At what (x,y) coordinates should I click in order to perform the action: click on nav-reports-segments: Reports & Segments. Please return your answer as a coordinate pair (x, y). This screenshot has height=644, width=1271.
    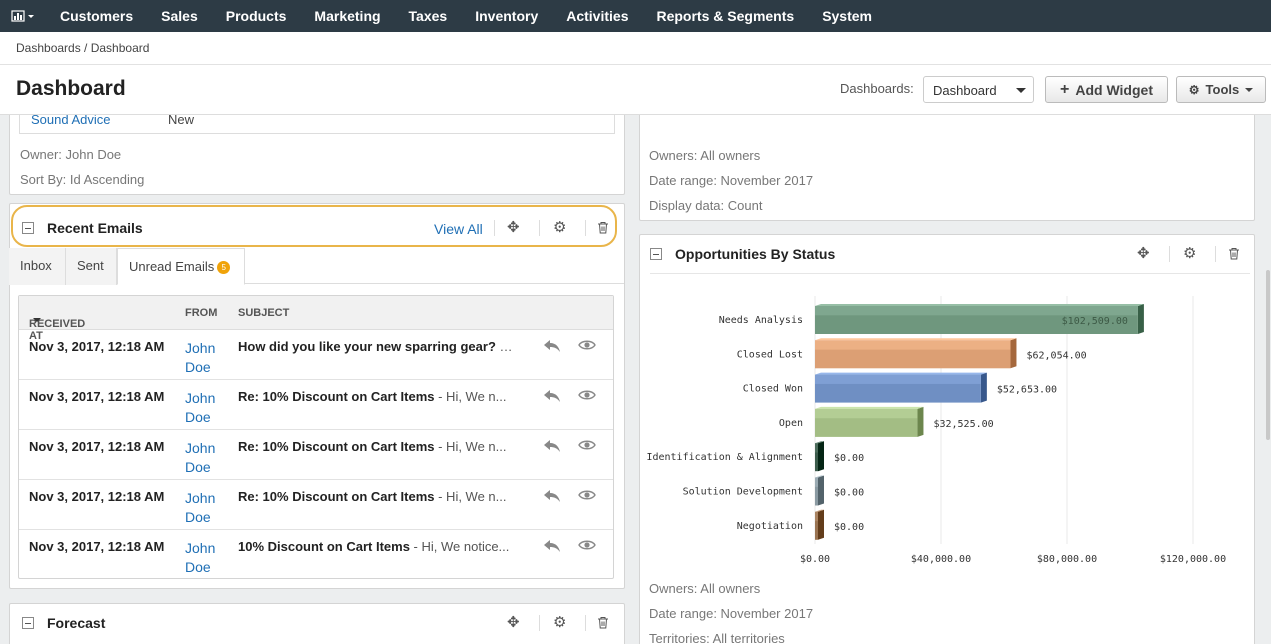
    Looking at the image, I should click on (725, 16).